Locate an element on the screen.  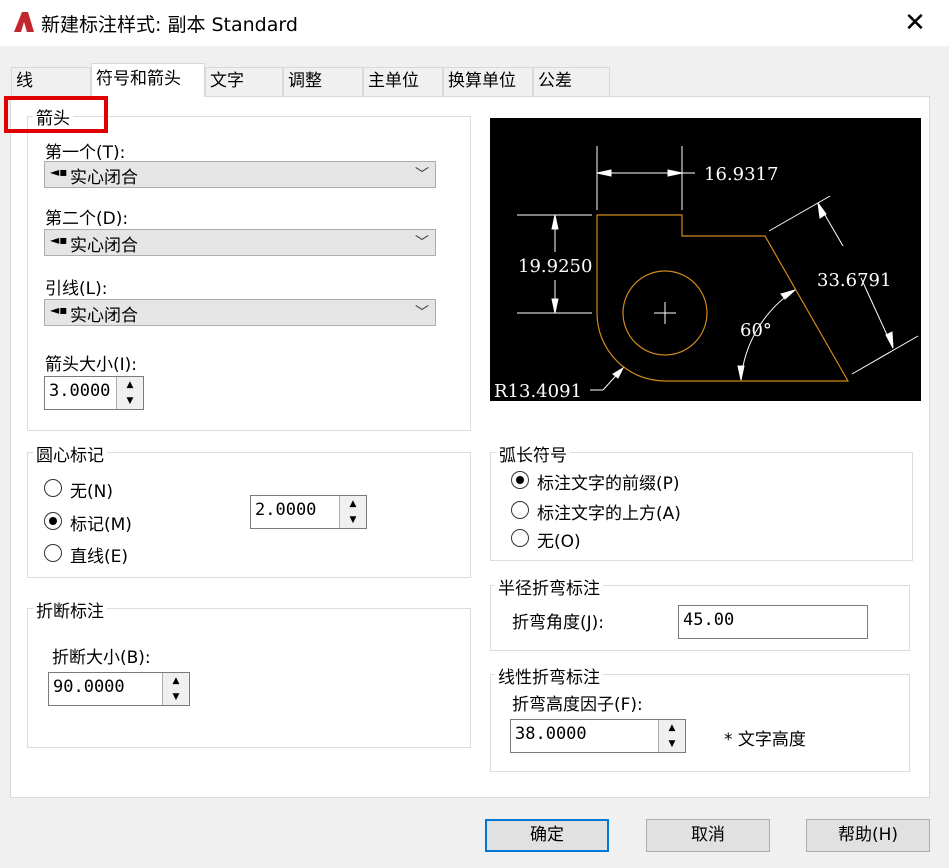
jog-angle-value: 45.00 is located at coordinates (709, 620).